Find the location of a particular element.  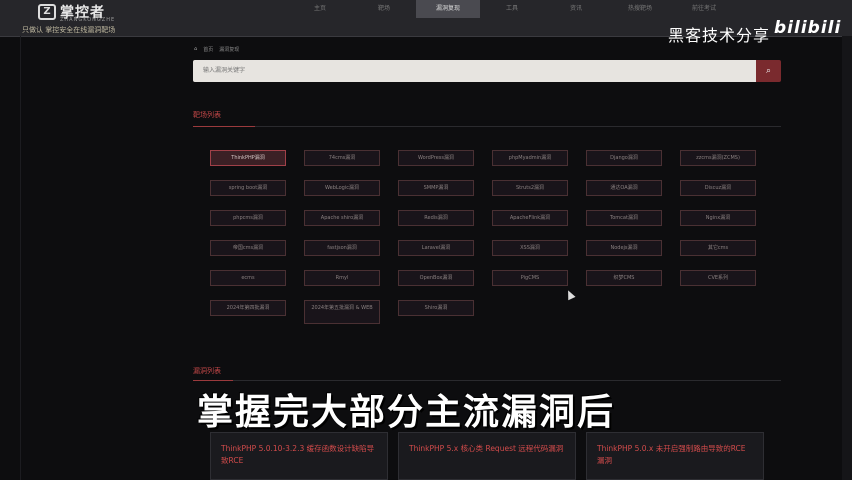

left-divider is located at coordinates (20, 258).